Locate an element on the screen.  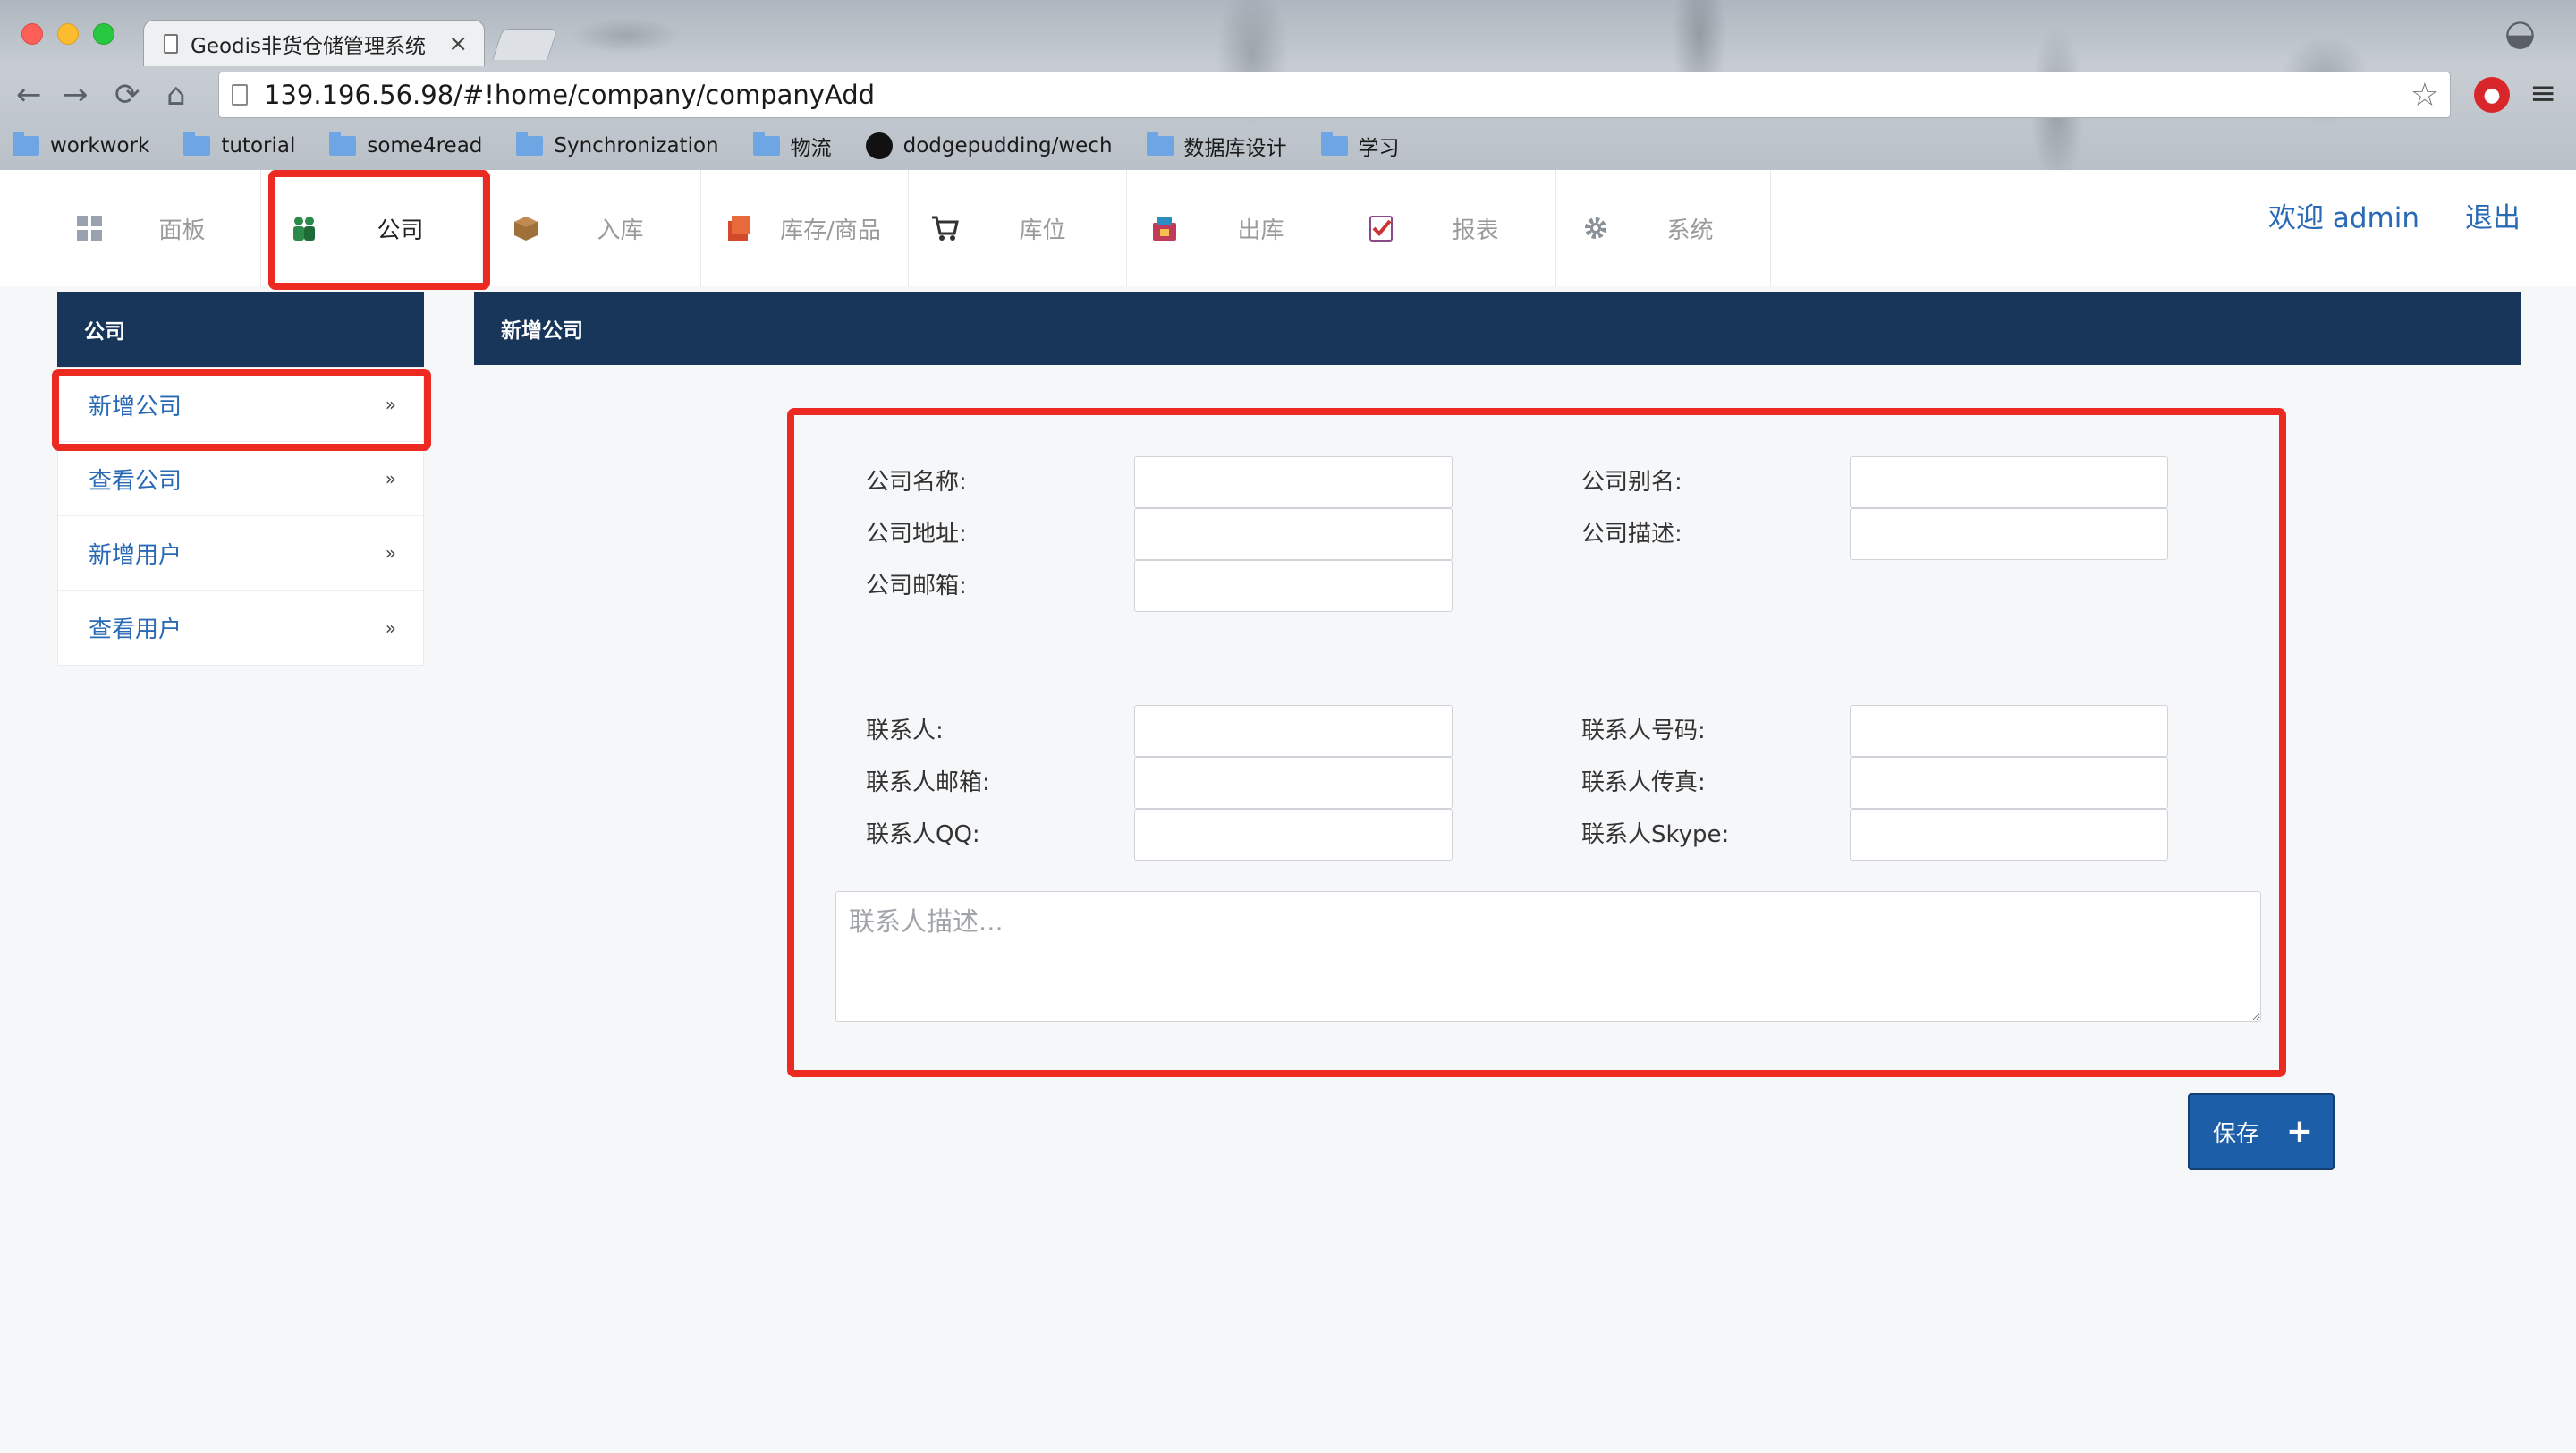
bookmark-item: Synchronization is located at coordinates (617, 144).